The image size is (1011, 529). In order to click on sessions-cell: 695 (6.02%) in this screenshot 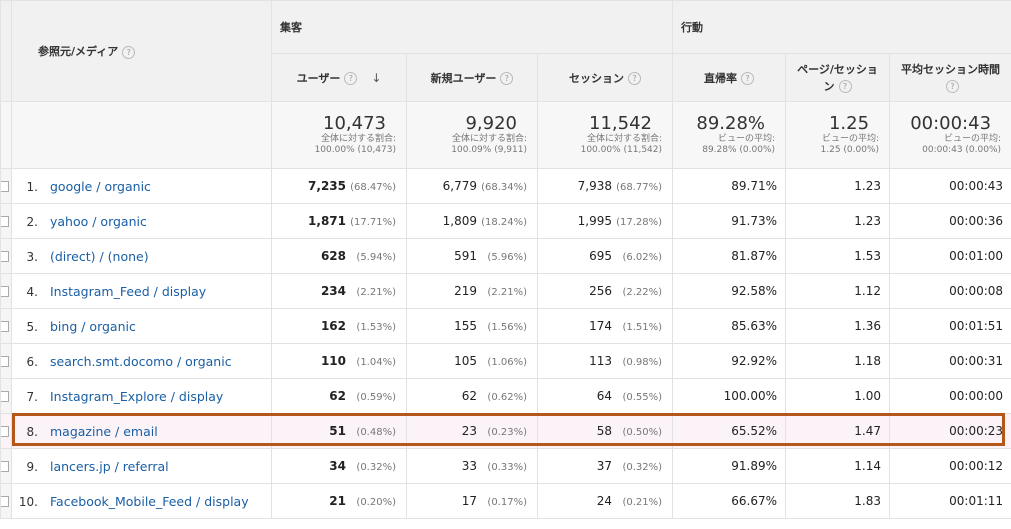, I will do `click(605, 256)`.